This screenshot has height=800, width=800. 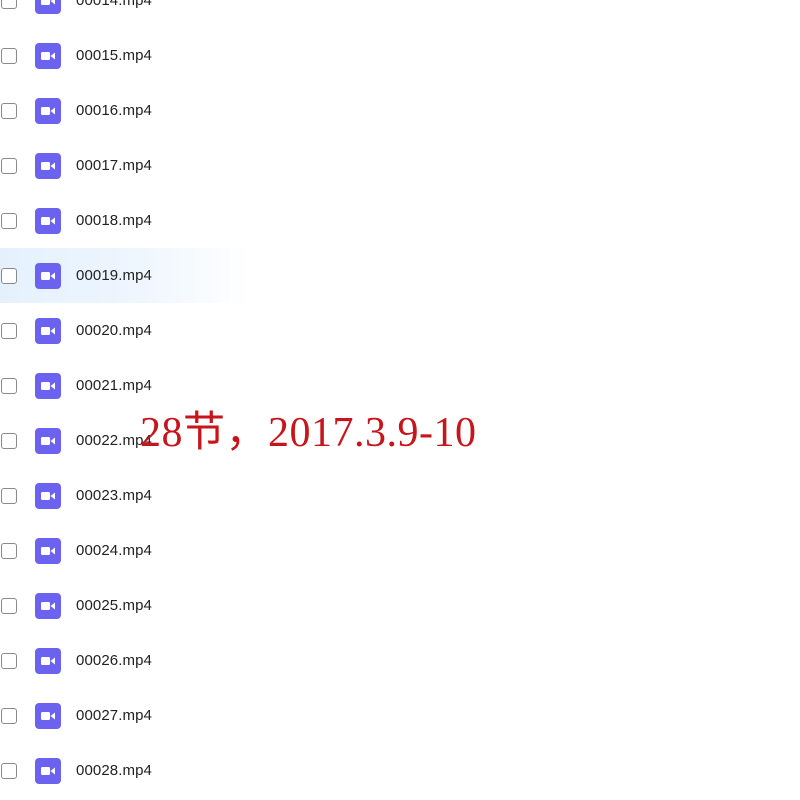 I want to click on file-row: 00027.mp4, so click(x=400, y=715).